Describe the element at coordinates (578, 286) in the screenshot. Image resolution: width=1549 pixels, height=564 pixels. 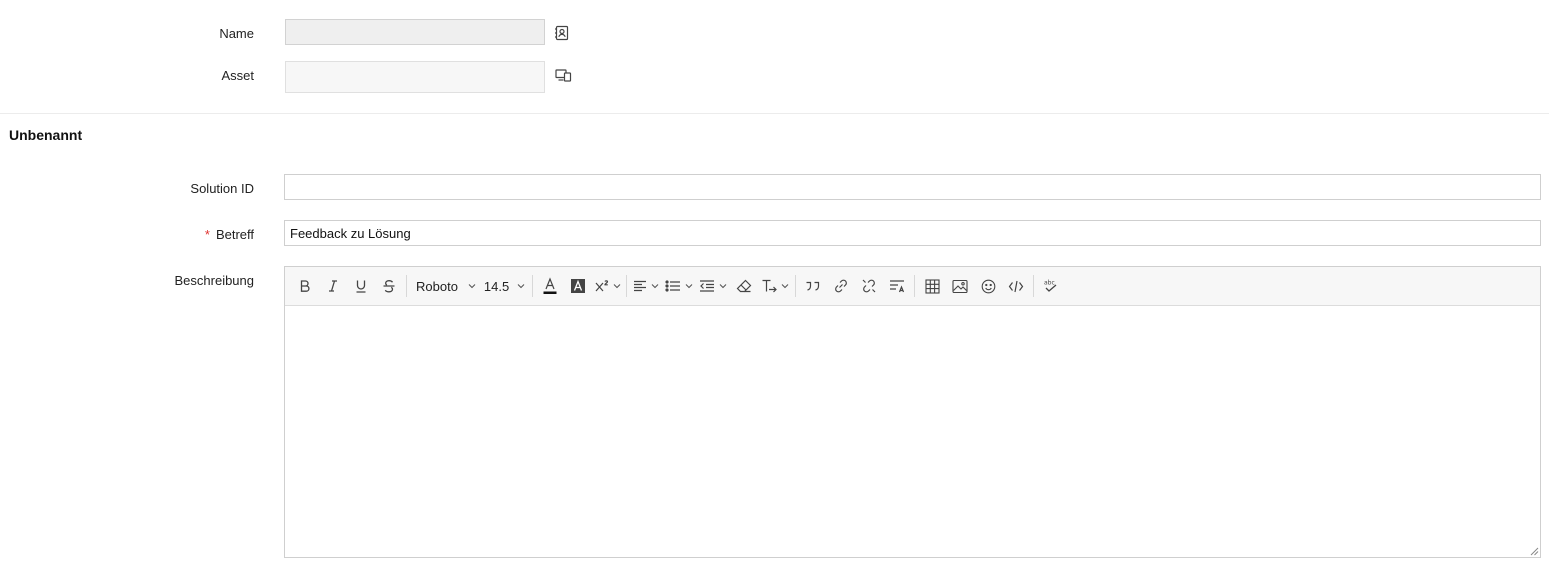
I see `highlight-icon` at that location.